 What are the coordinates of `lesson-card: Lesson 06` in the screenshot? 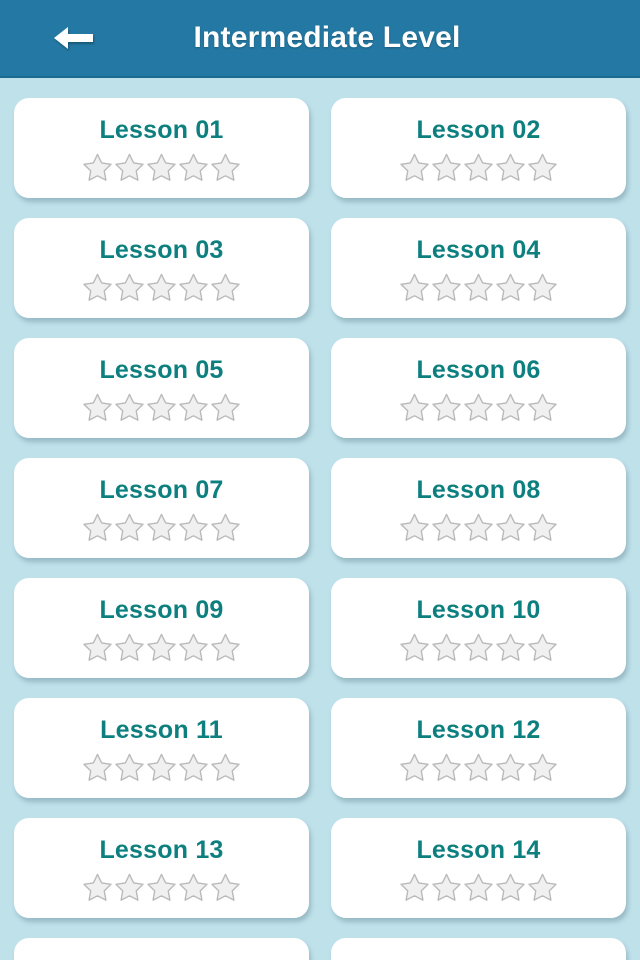 It's located at (478, 388).